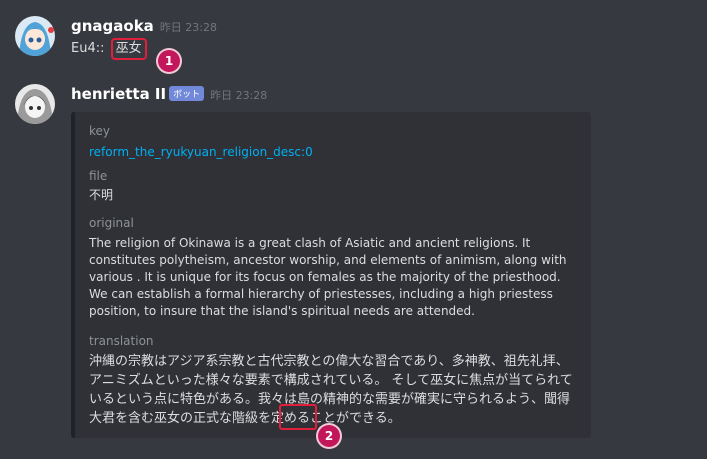  What do you see at coordinates (112, 26) in the screenshot?
I see `username-gnagaoka: gnagaoka` at bounding box center [112, 26].